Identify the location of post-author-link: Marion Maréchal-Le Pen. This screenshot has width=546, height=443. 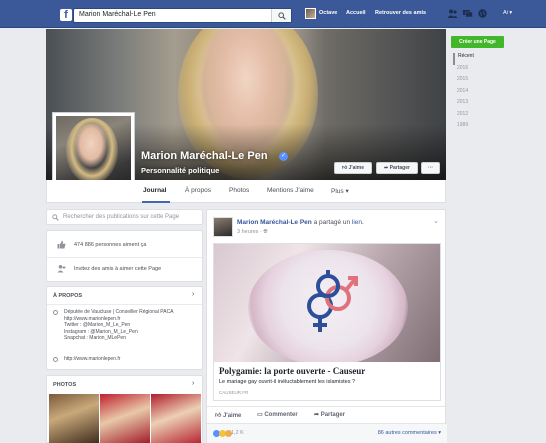
(274, 222).